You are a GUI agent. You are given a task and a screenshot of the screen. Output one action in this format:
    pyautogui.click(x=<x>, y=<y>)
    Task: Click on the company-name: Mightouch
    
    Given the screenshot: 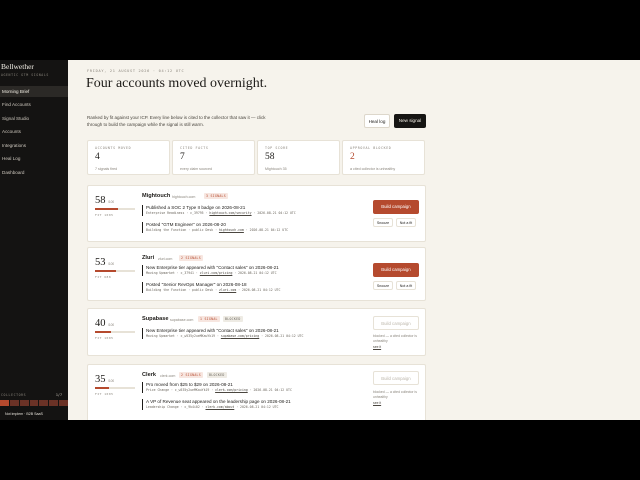 What is the action you would take?
    pyautogui.click(x=156, y=196)
    